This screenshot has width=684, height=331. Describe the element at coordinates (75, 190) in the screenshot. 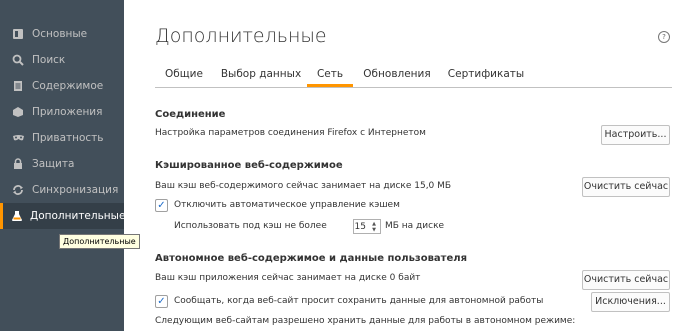

I see `sidebar-item-label: Синхронизация` at that location.